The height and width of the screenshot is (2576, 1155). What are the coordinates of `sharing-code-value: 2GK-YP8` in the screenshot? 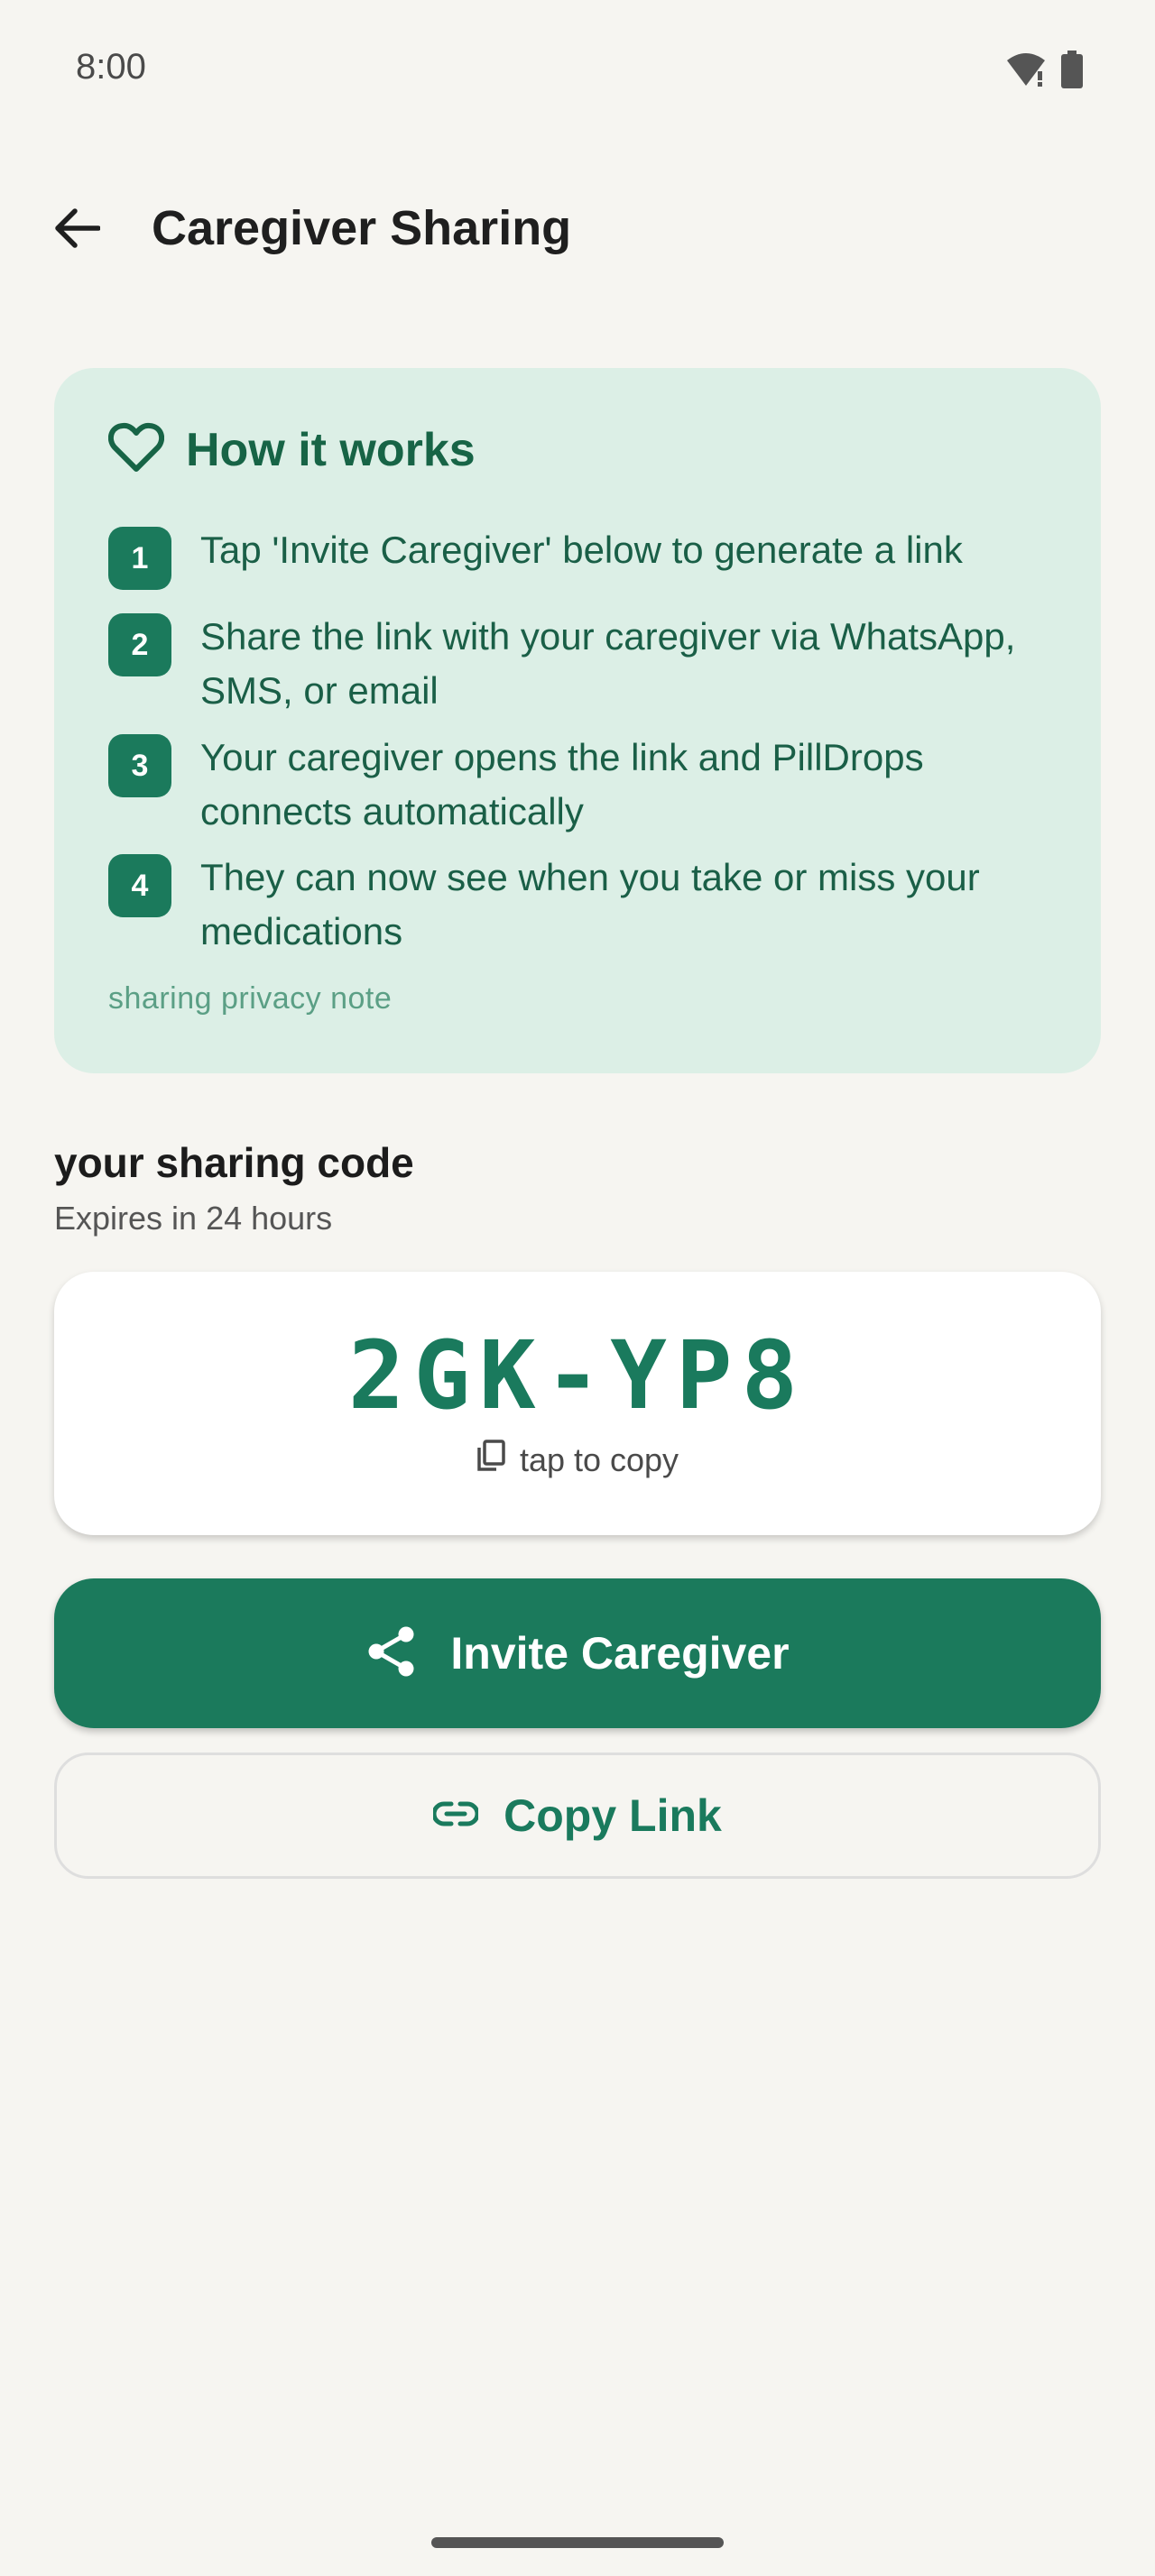 It's located at (577, 1375).